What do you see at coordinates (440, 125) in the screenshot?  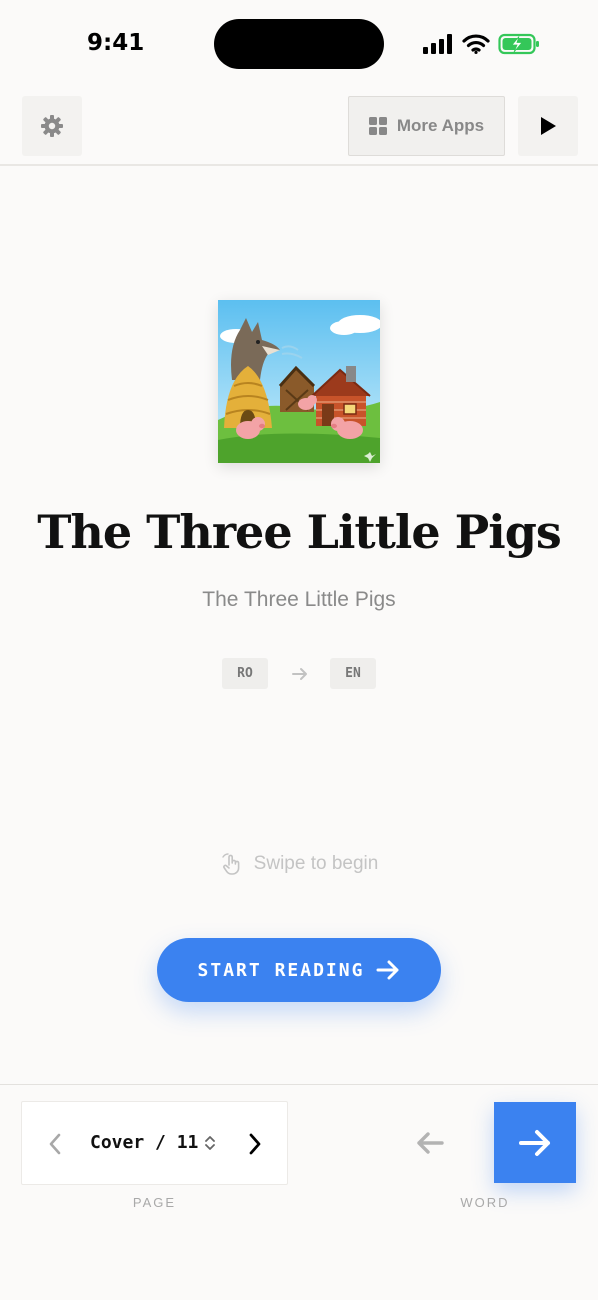 I see `more-apps-label: More Apps` at bounding box center [440, 125].